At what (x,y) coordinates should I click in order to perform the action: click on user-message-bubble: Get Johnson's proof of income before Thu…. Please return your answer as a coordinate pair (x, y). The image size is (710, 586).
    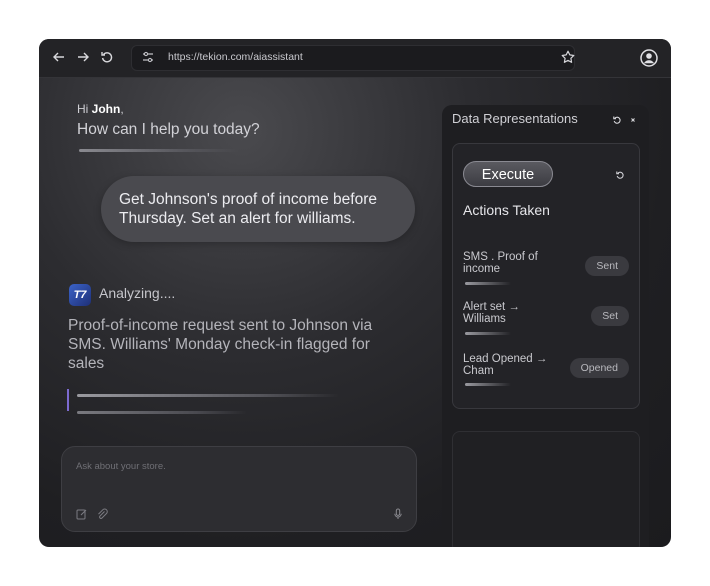
    Looking at the image, I should click on (258, 209).